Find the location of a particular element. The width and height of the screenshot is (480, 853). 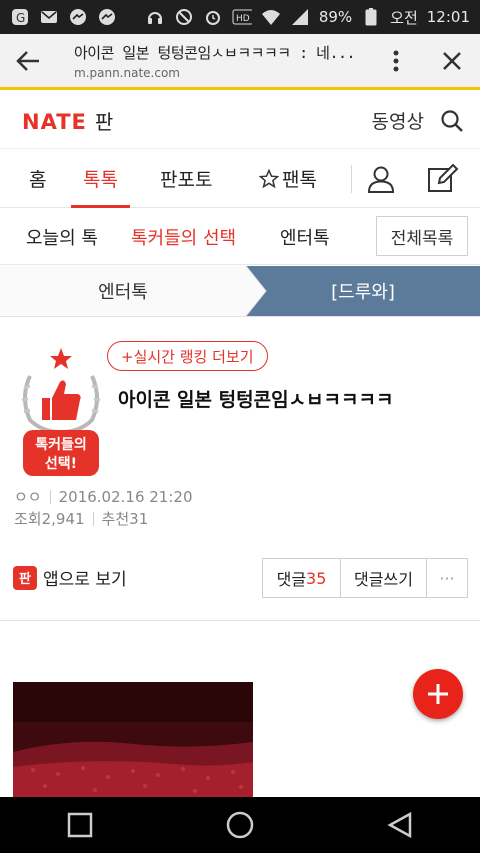

circle-icon is located at coordinates (240, 825).